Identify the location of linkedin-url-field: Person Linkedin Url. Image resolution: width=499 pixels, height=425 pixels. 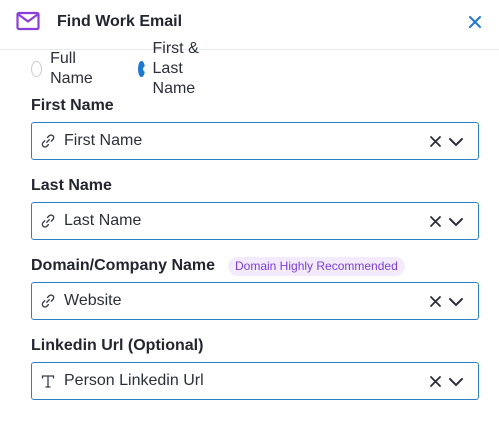
(255, 381).